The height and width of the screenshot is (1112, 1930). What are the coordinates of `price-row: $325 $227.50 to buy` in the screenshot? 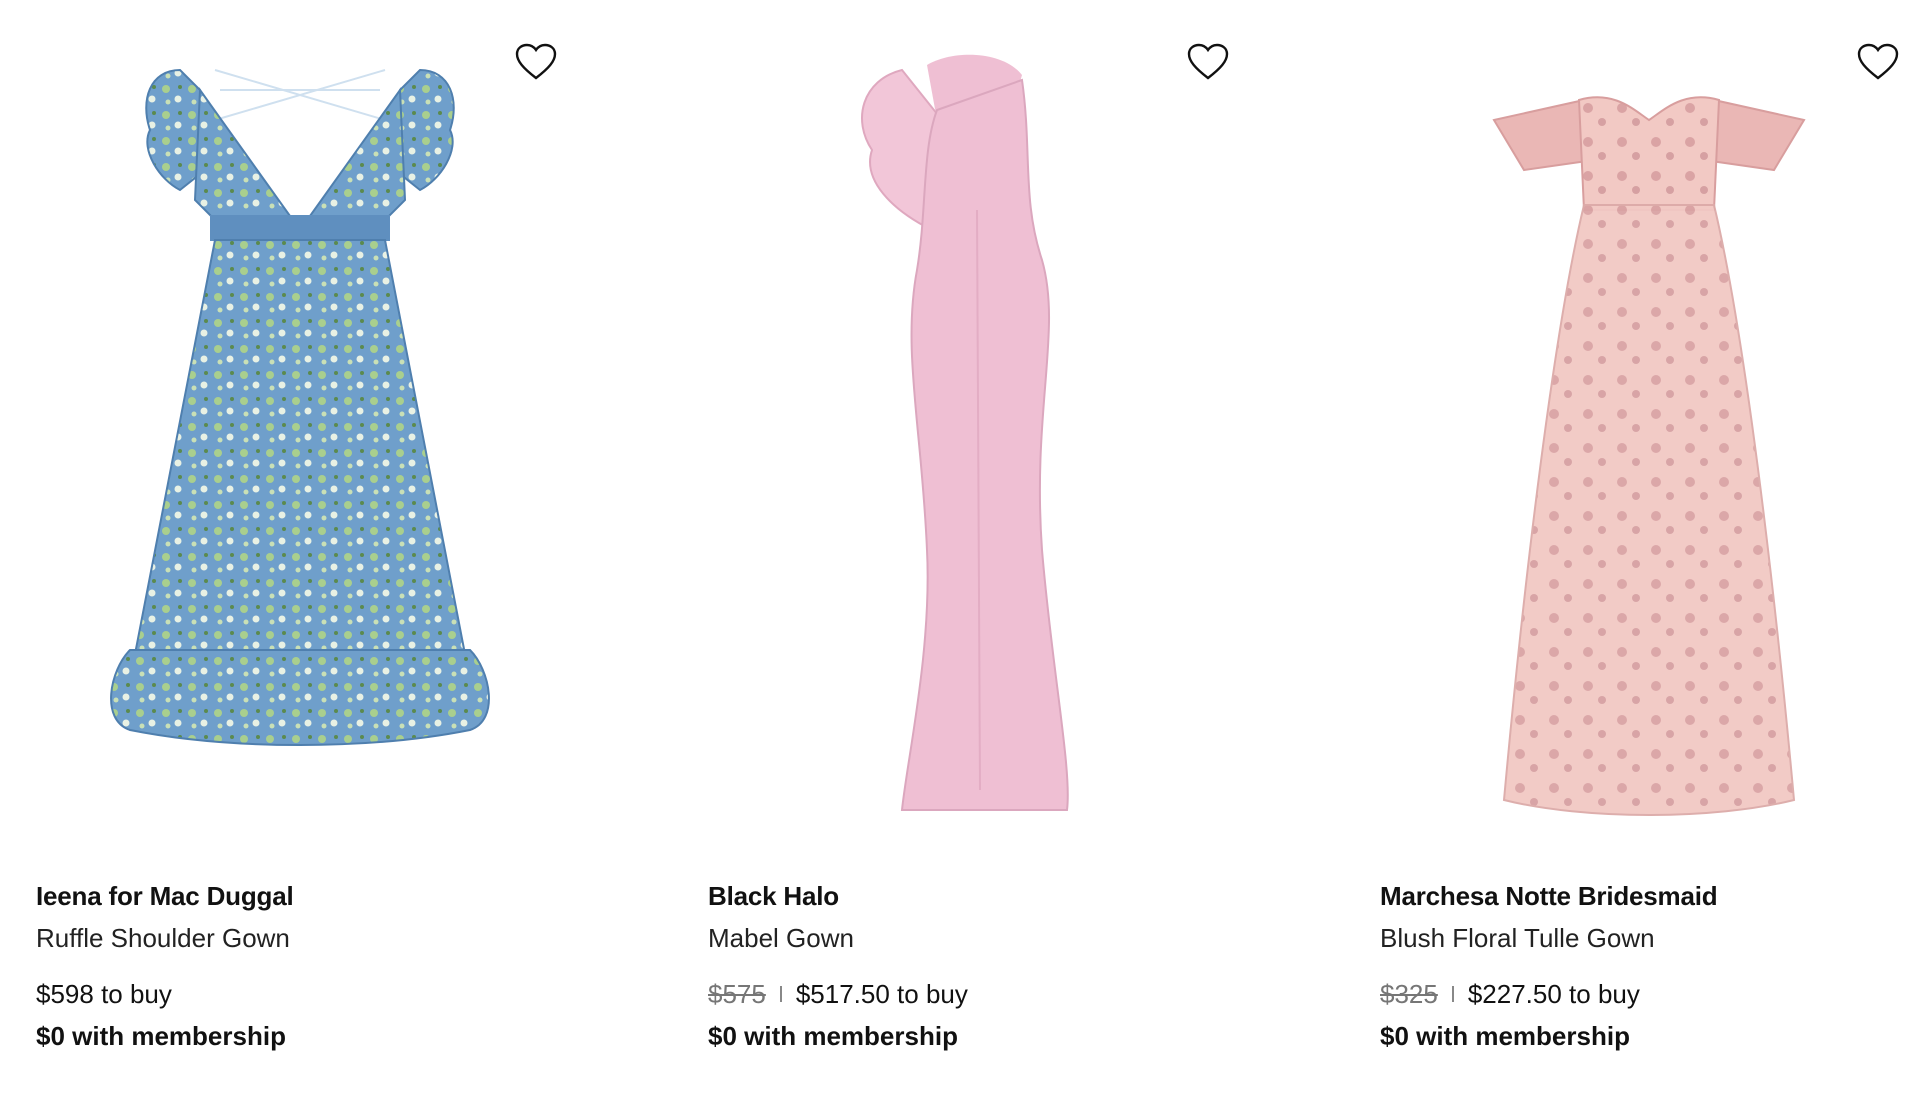 It's located at (1655, 994).